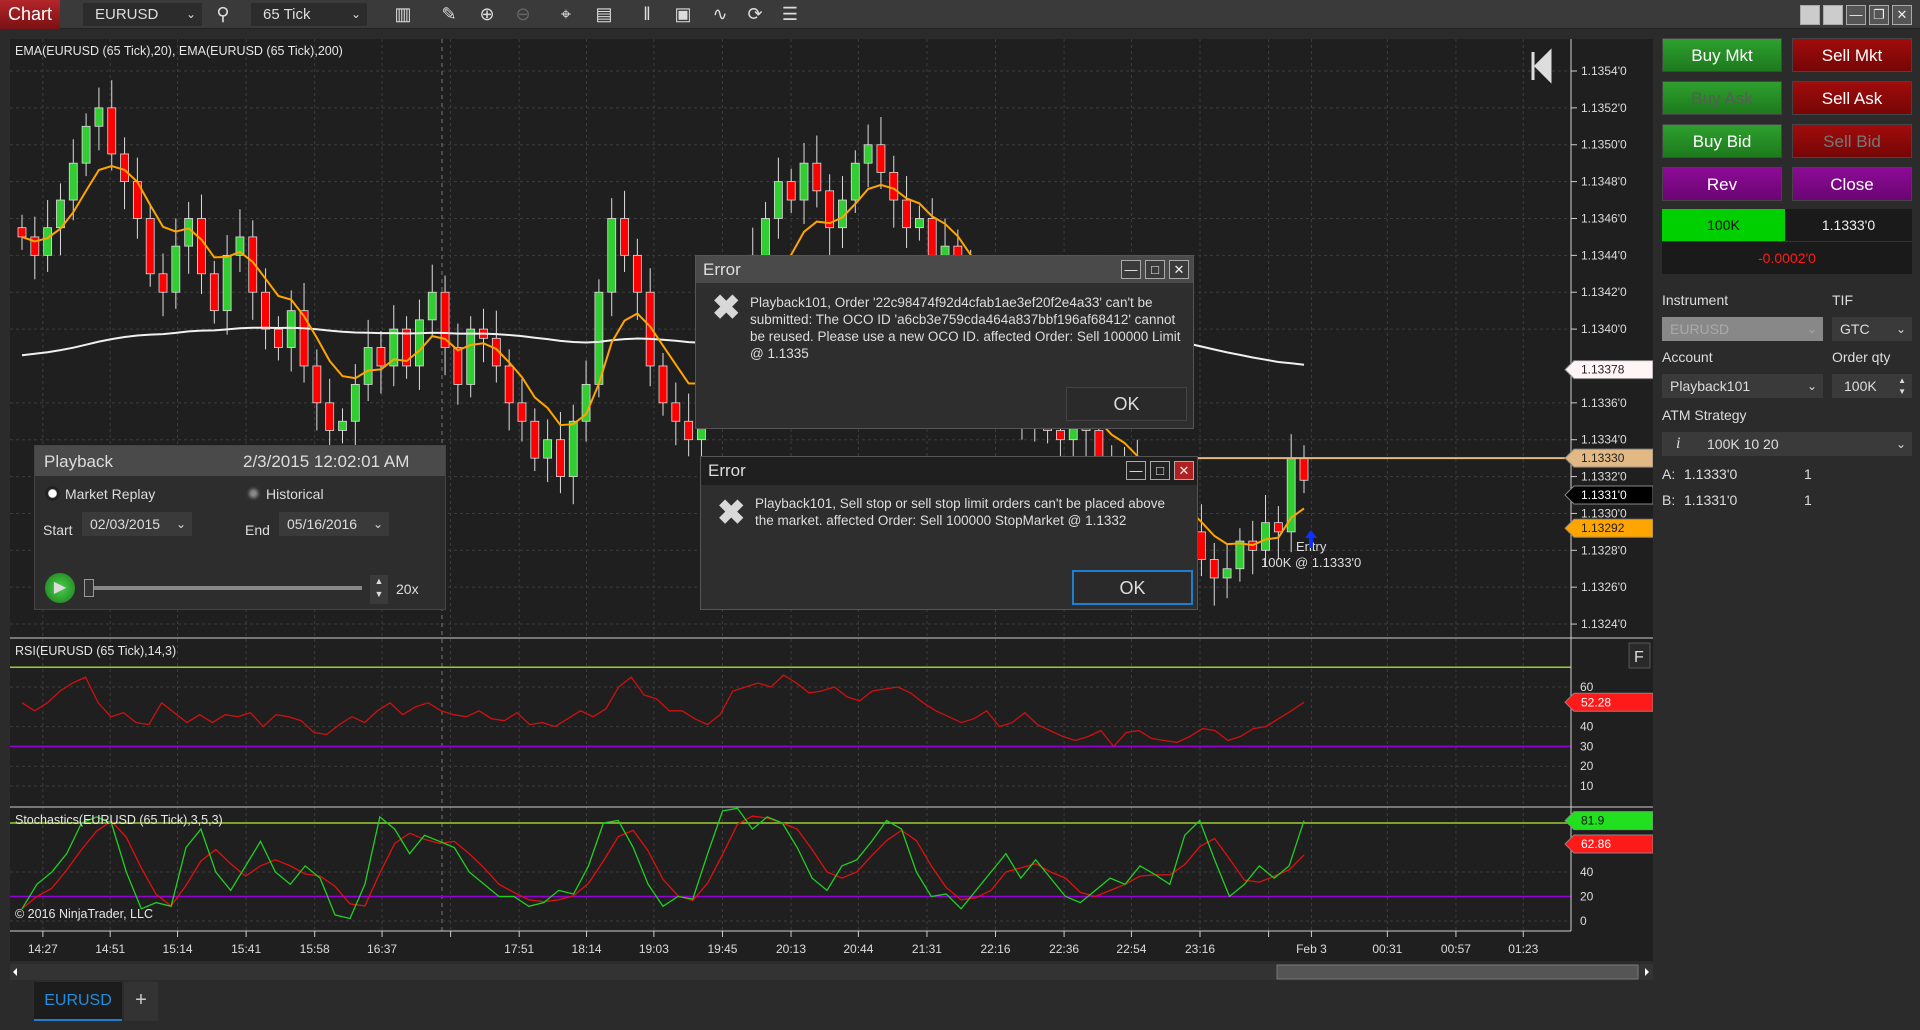  What do you see at coordinates (382, 949) in the screenshot?
I see `time-axis-label: 16:37` at bounding box center [382, 949].